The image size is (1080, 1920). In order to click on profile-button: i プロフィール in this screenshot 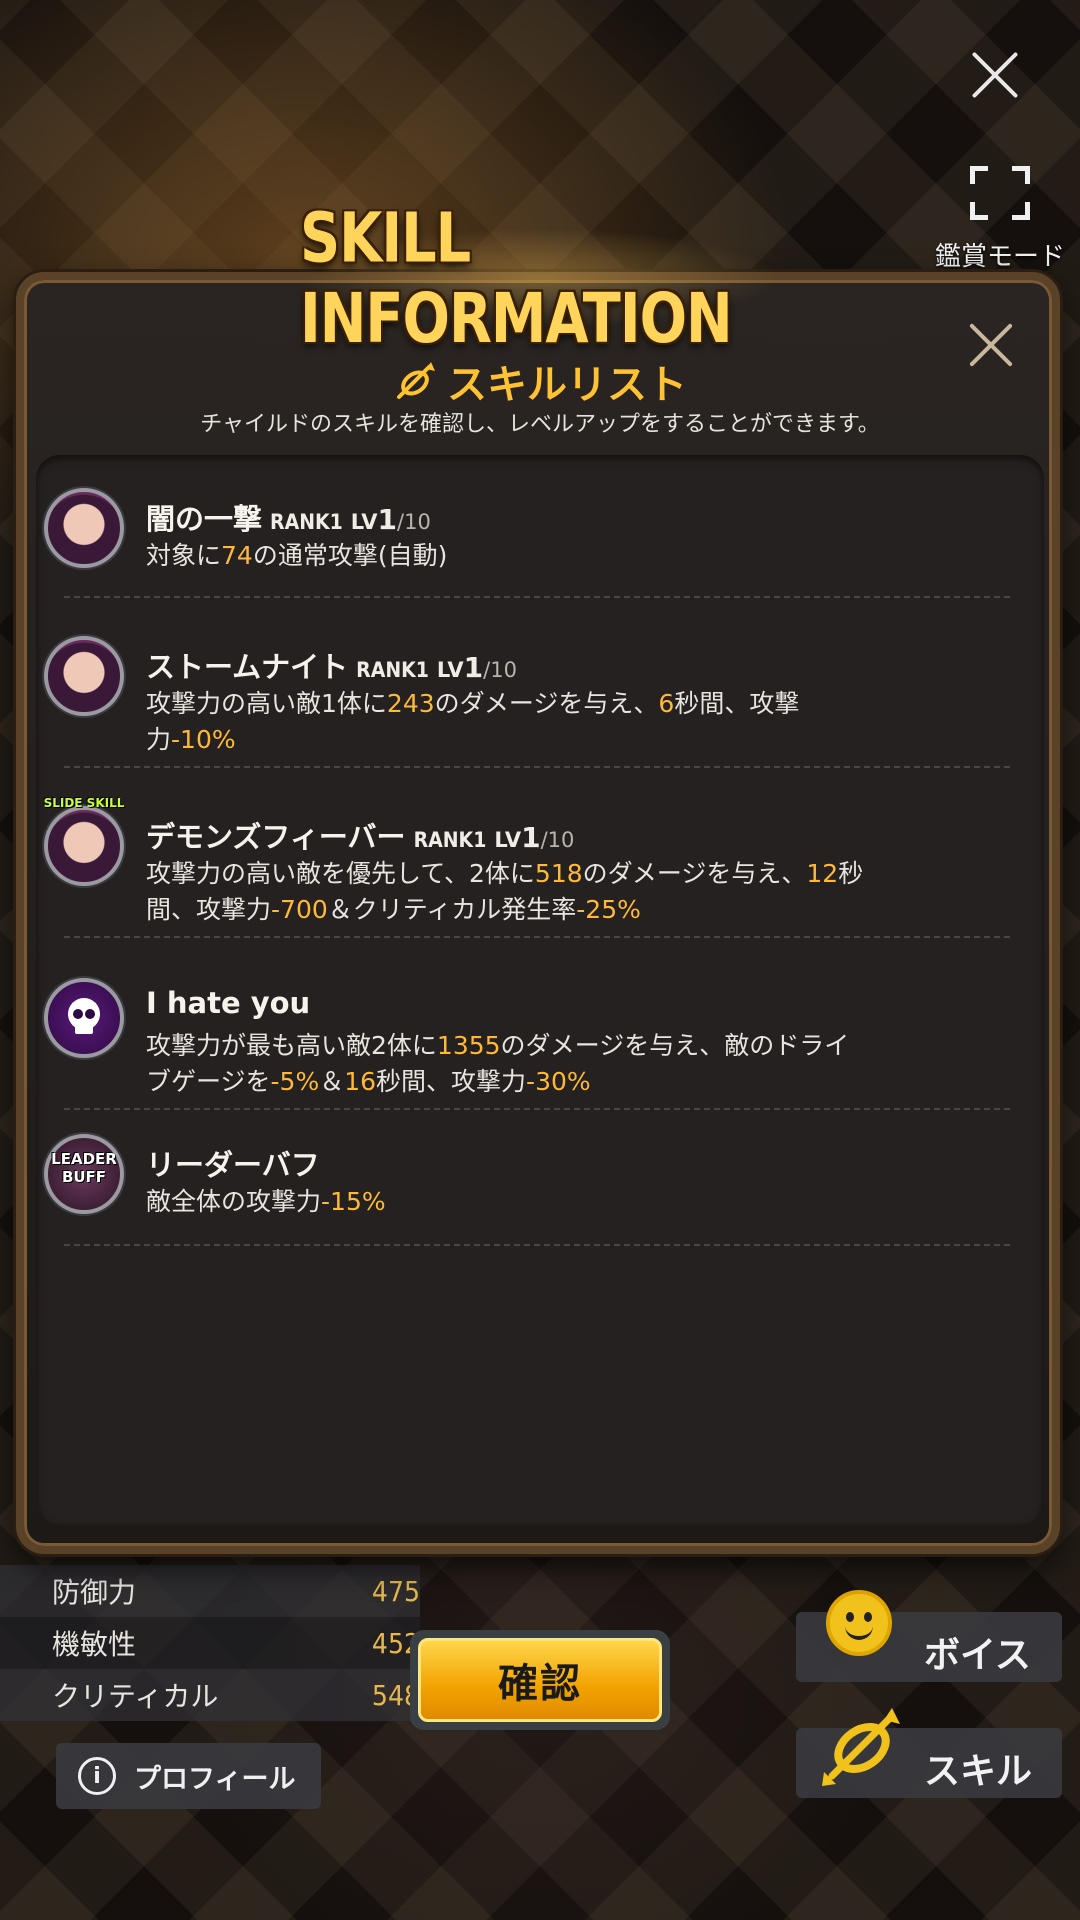, I will do `click(188, 1776)`.